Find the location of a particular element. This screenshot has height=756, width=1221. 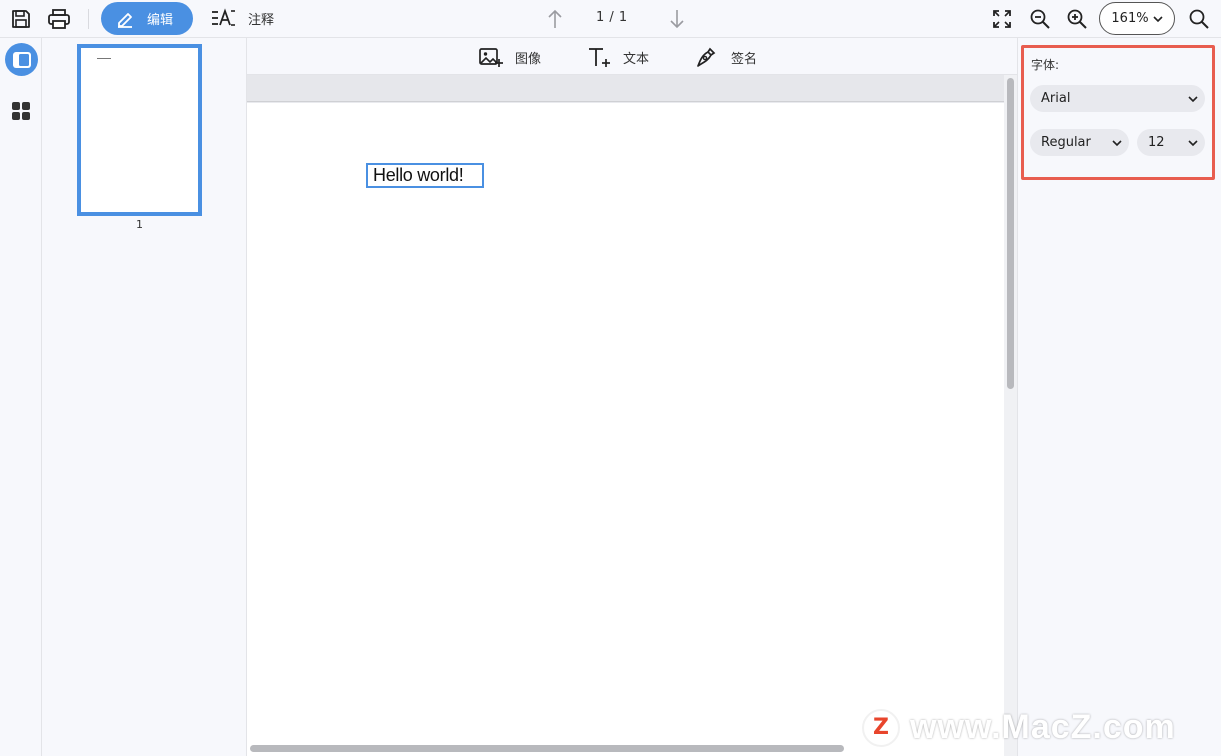

font-size-select: 12 is located at coordinates (1171, 142).